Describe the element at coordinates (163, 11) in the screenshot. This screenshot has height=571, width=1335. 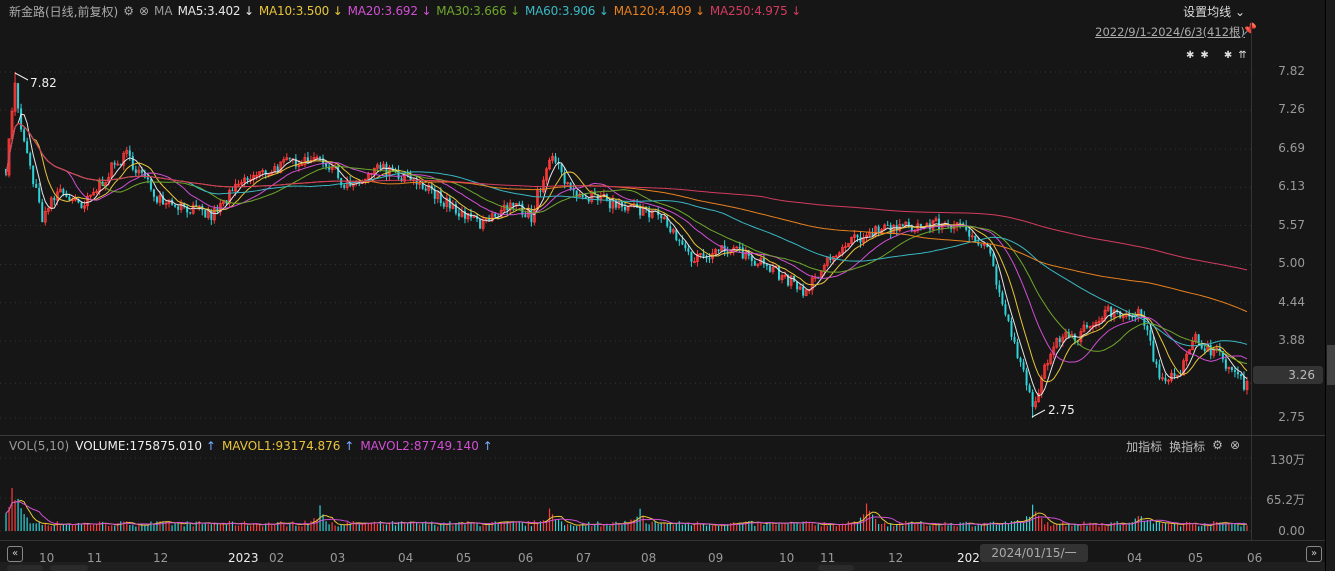
I see `ma-label: MA` at that location.